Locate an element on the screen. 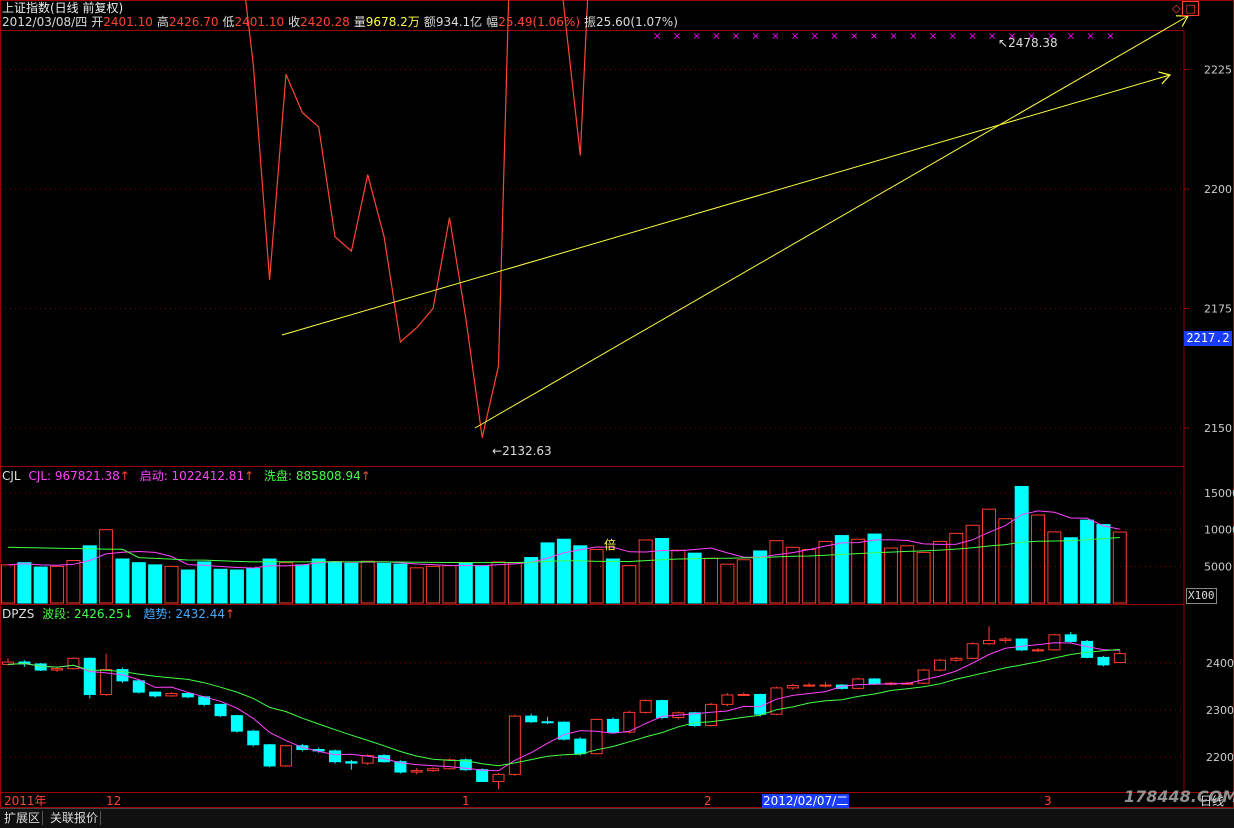 Image resolution: width=1234 pixels, height=828 pixels. cursor-price-label: 2217.2 is located at coordinates (1208, 338).